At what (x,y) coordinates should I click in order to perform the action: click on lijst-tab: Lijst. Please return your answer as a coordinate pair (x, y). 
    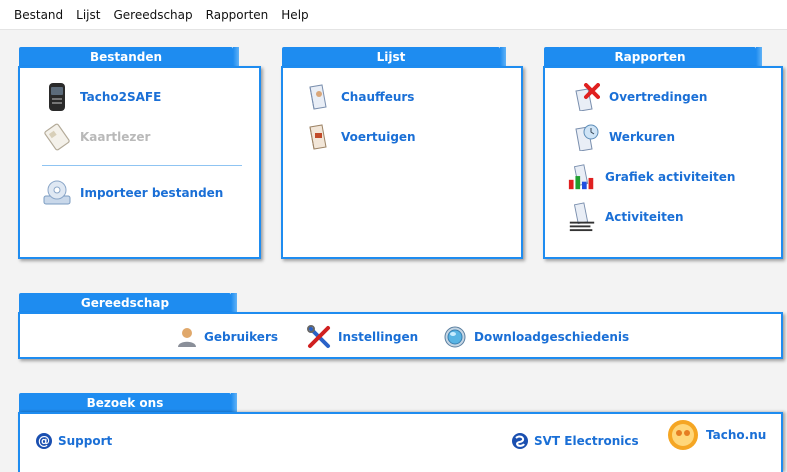
    Looking at the image, I should click on (394, 57).